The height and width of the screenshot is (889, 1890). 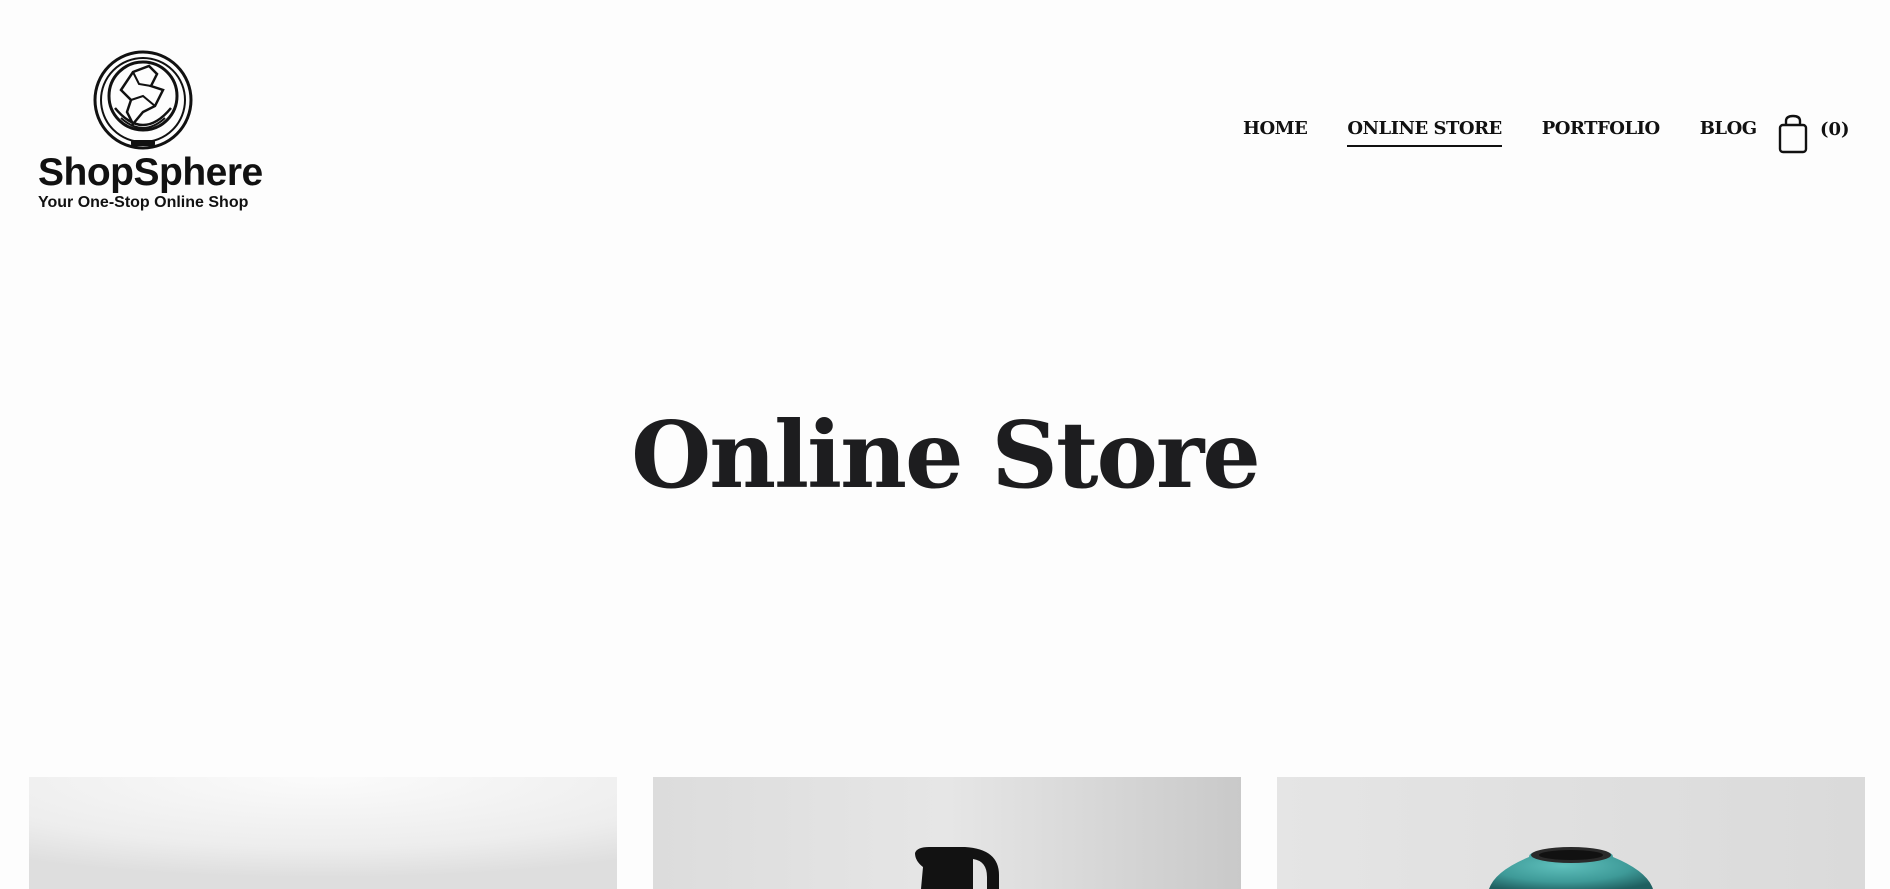 I want to click on black-pitcher-product-image, so click(x=947, y=833).